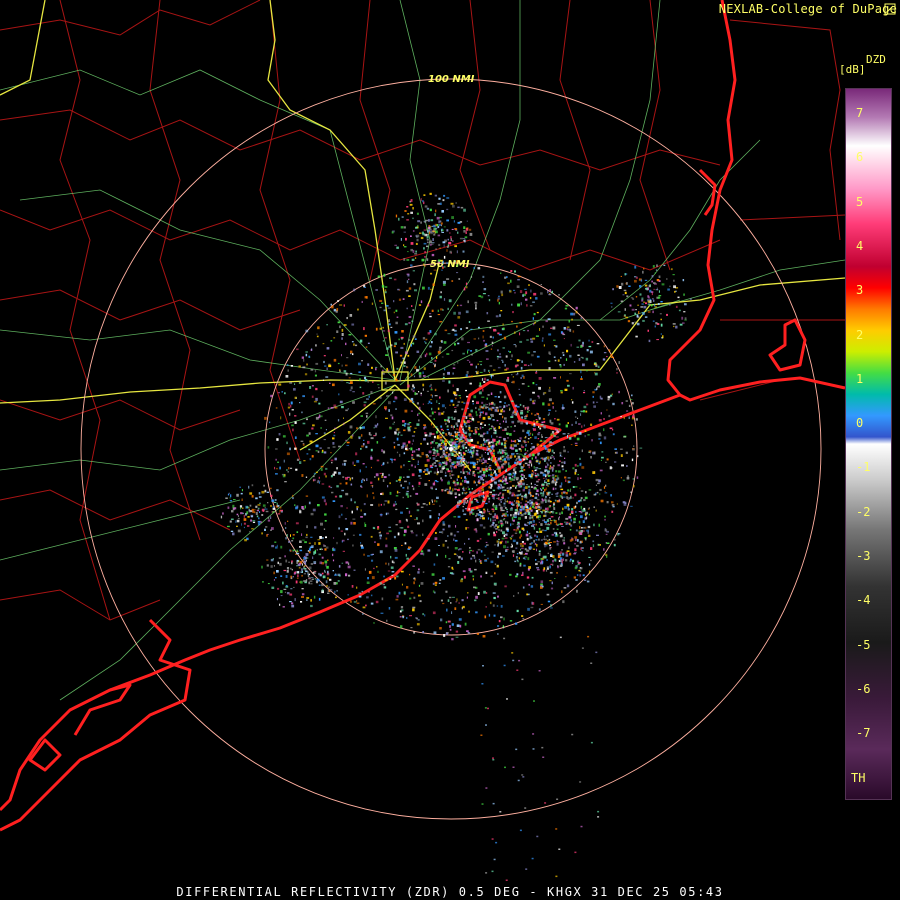 Image resolution: width=900 pixels, height=900 pixels. What do you see at coordinates (863, 467) in the screenshot?
I see `colorbar-label: -1` at bounding box center [863, 467].